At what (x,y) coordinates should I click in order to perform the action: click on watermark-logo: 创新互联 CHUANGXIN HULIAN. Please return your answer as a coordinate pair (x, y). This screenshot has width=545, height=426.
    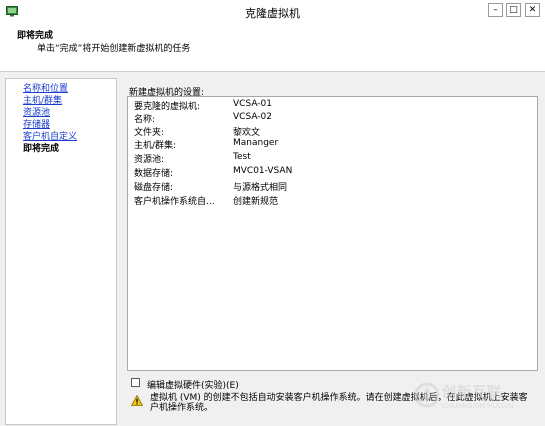
    Looking at the image, I should click on (477, 401).